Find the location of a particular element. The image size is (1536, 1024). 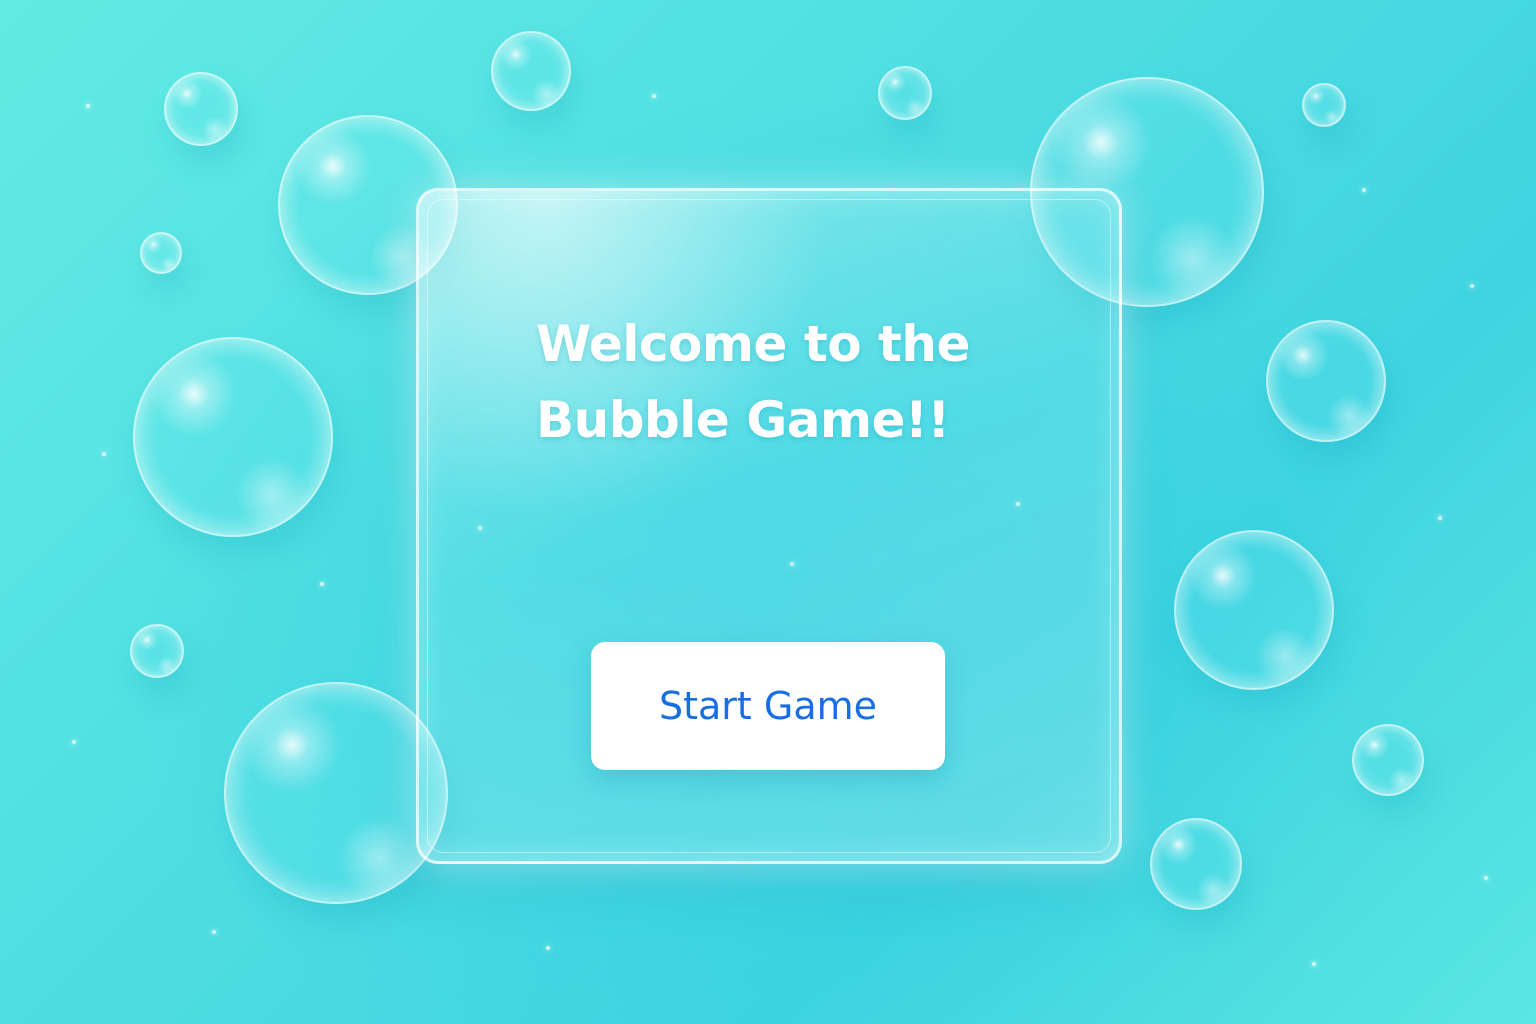

welcome-title-line-2: Bubble Game!! is located at coordinates (743, 420).